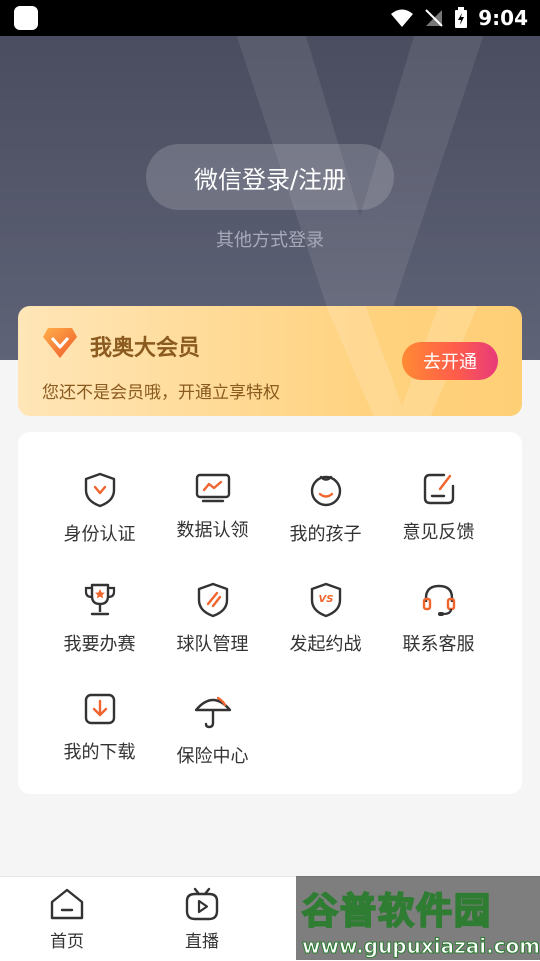 The height and width of the screenshot is (961, 540). I want to click on watermark-url: www.gupuxiazai.com, so click(420, 946).